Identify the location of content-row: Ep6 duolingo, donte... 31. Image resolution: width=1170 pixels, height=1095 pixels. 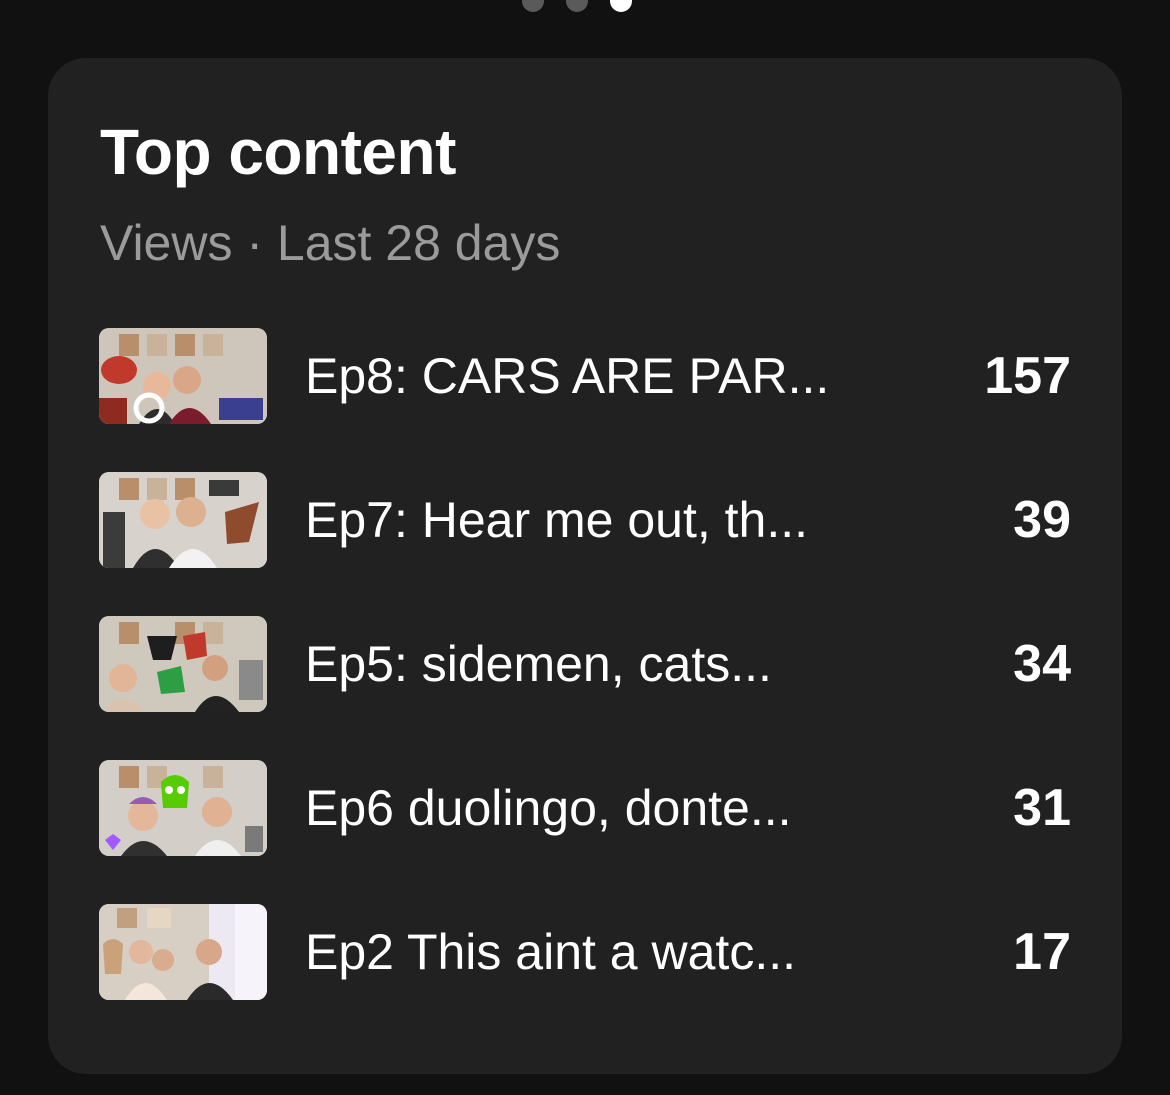
(585, 808).